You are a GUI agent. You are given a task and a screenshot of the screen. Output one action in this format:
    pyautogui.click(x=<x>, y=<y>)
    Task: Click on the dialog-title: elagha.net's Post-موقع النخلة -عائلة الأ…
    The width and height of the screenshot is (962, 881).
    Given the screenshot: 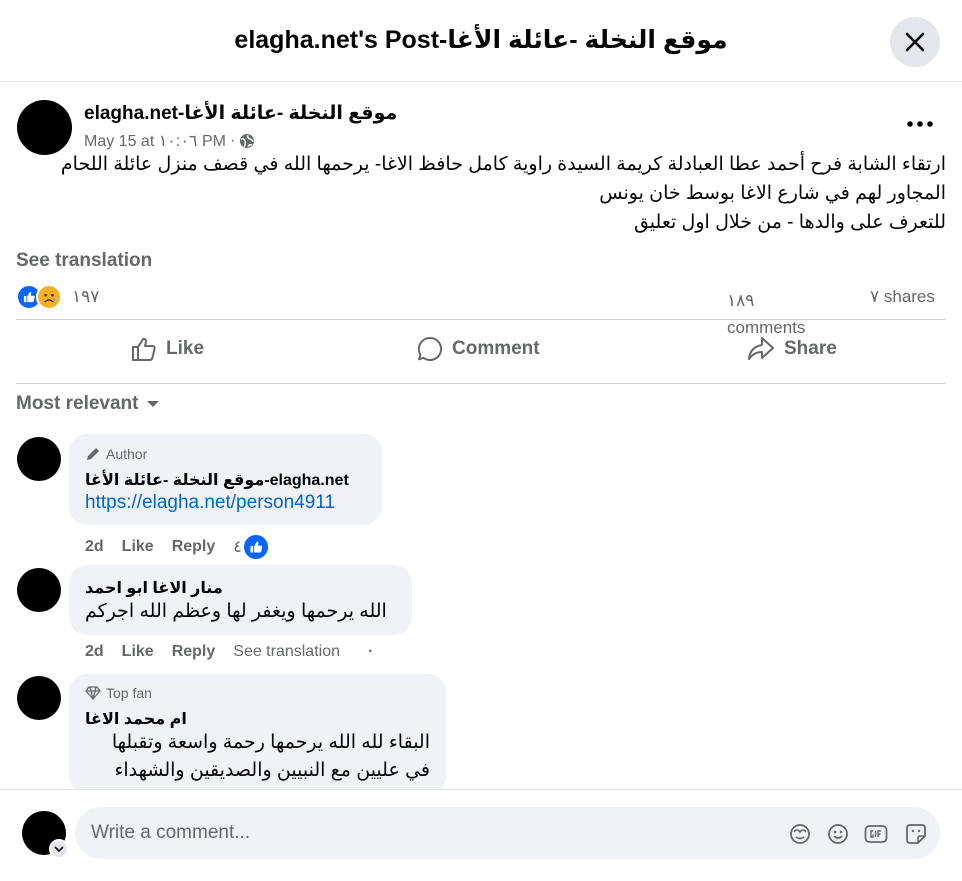 What is the action you would take?
    pyautogui.click(x=481, y=40)
    